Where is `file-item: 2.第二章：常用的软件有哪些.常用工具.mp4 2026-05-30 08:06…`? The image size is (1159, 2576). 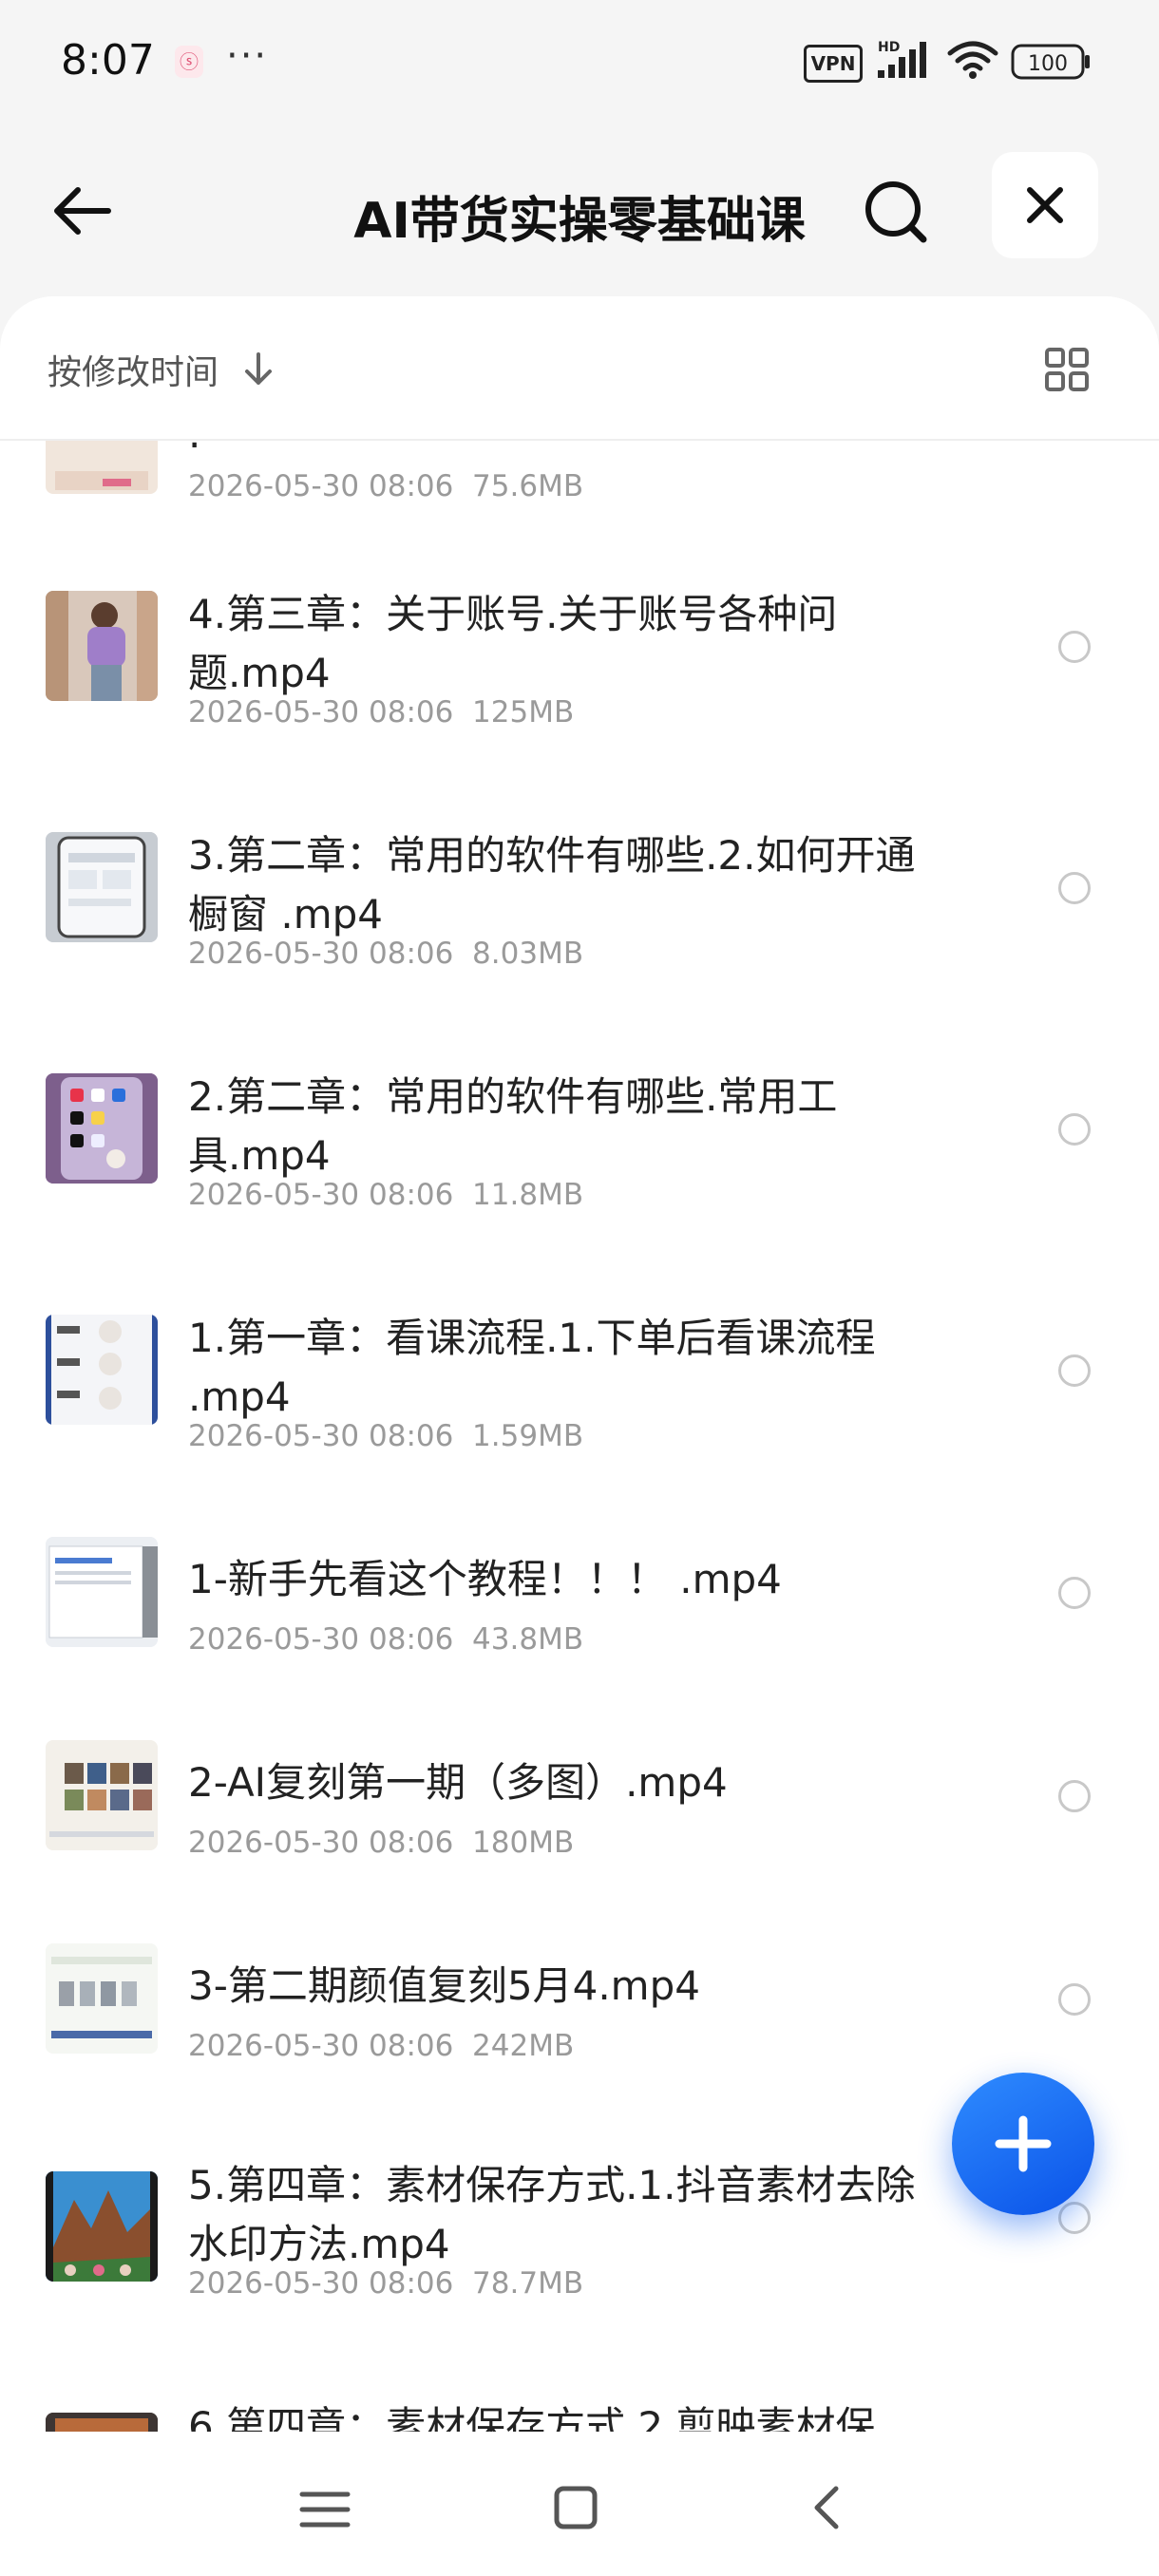
file-item: 2.第二章：常用的软件有哪些.常用工具.mp4 2026-05-30 08:06… is located at coordinates (579, 1152).